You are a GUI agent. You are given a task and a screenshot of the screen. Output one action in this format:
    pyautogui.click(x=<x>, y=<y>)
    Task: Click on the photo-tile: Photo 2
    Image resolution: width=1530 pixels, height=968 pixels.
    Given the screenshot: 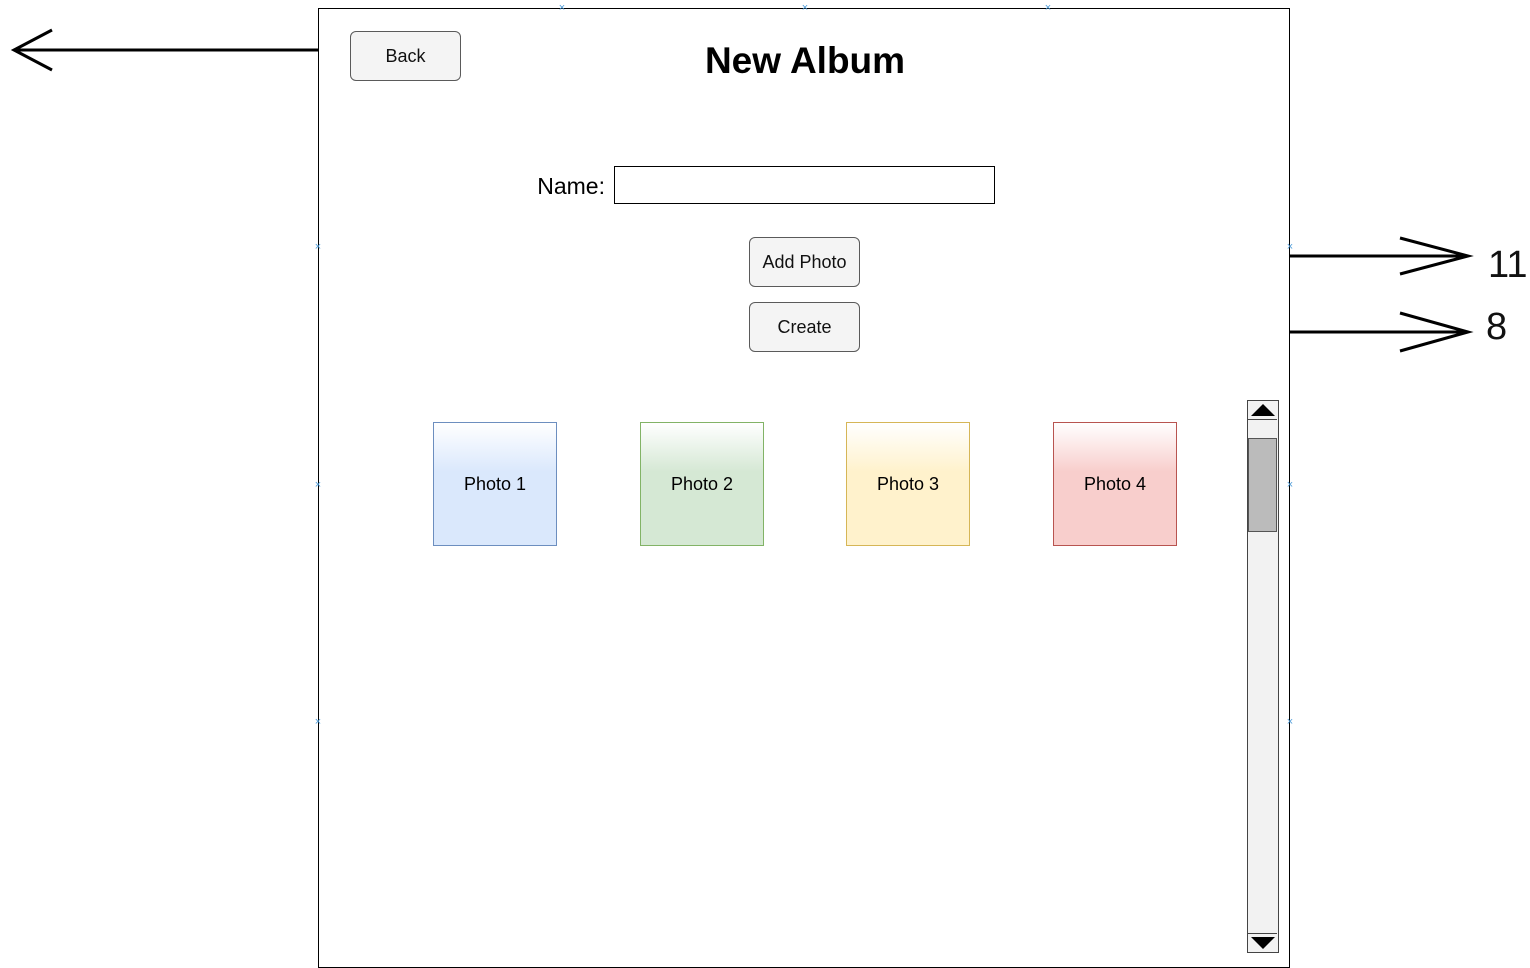 What is the action you would take?
    pyautogui.click(x=702, y=484)
    